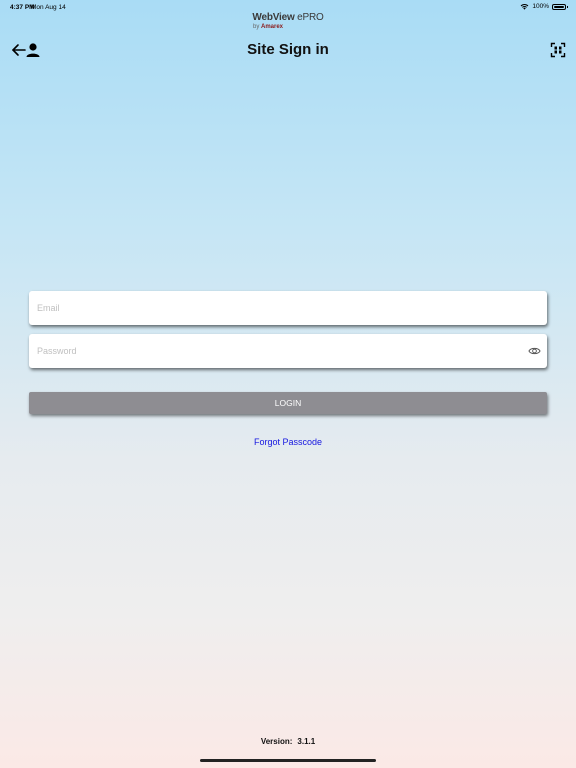  What do you see at coordinates (272, 27) in the screenshot?
I see `logo-company: Amarex` at bounding box center [272, 27].